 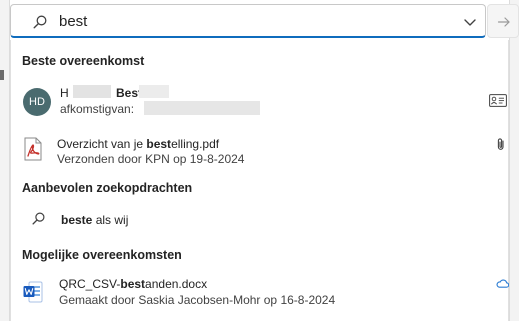 I want to click on suggested-search-text: beste als wij, so click(x=95, y=220).